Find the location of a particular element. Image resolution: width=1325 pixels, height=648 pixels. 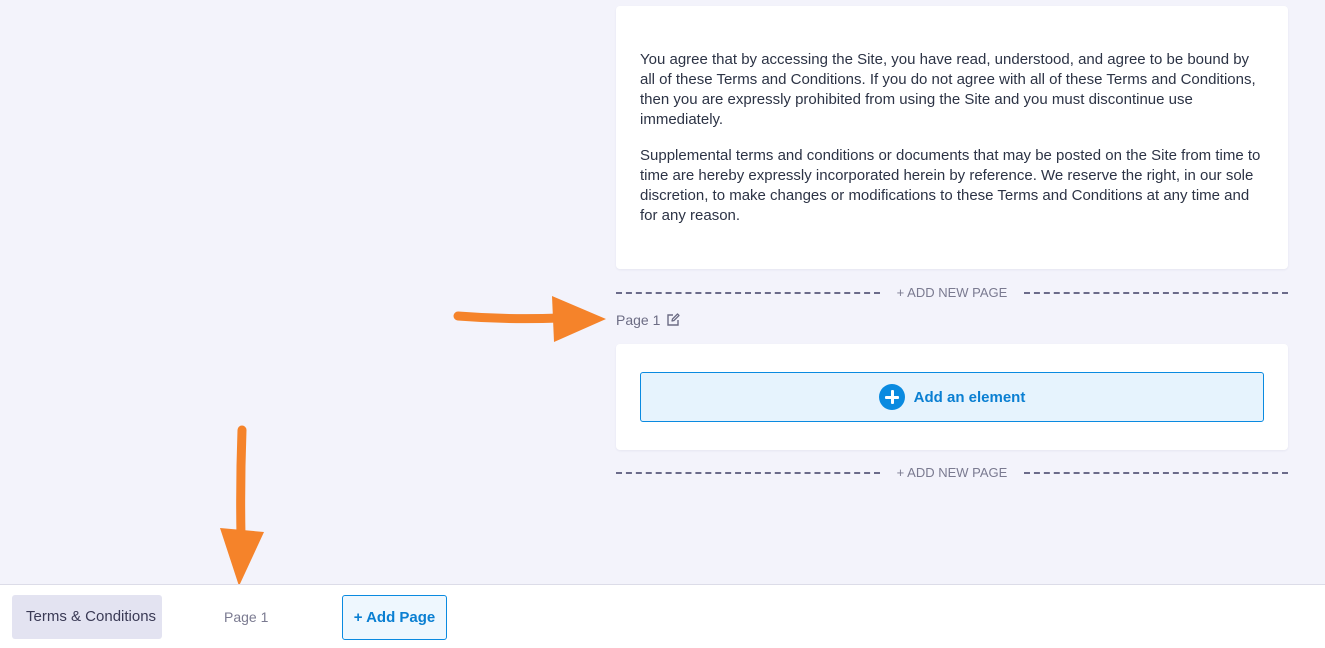

add-page-button: + Add Page is located at coordinates (394, 617).